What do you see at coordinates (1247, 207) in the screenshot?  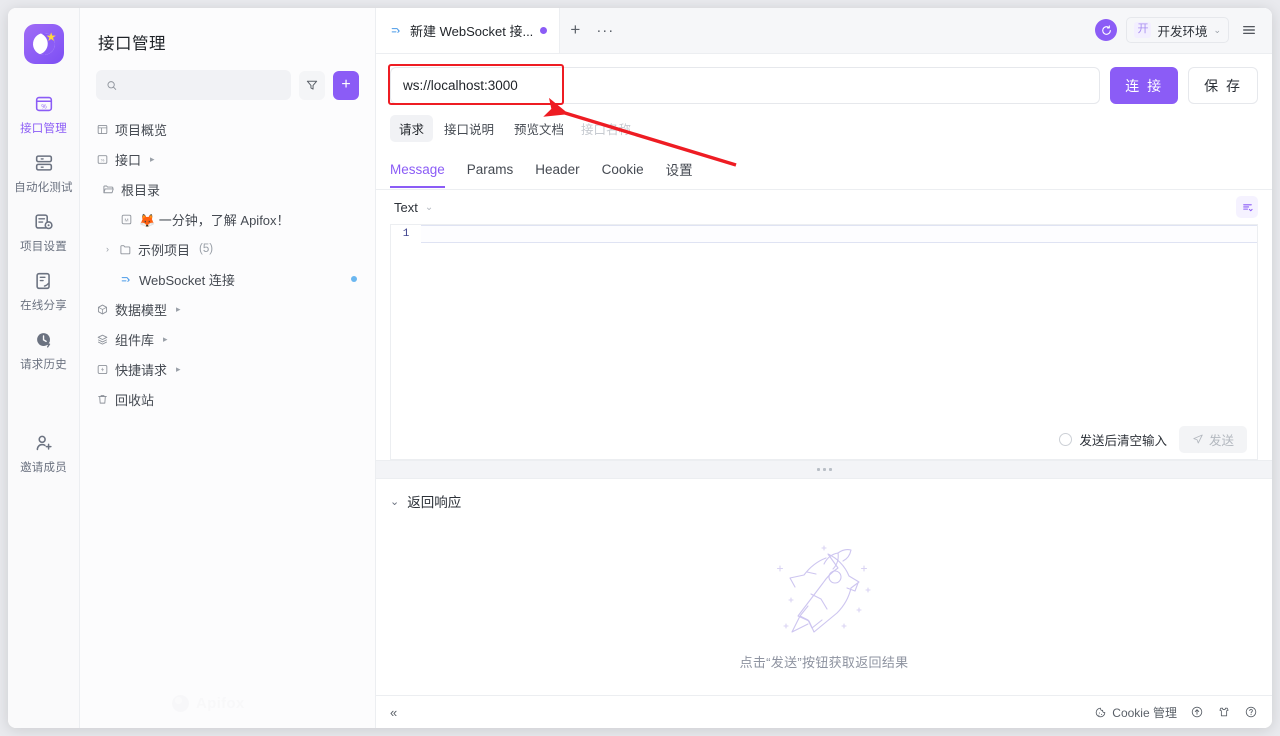 I see `beautify-button` at bounding box center [1247, 207].